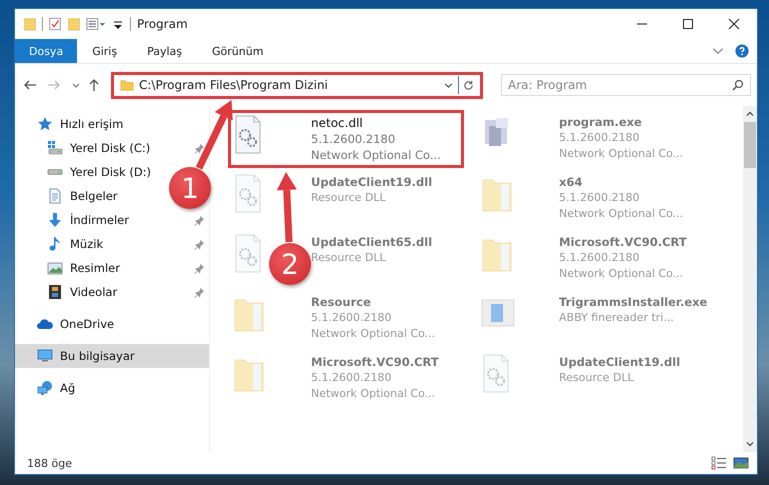 The height and width of the screenshot is (485, 769). I want to click on refresh-icon, so click(468, 85).